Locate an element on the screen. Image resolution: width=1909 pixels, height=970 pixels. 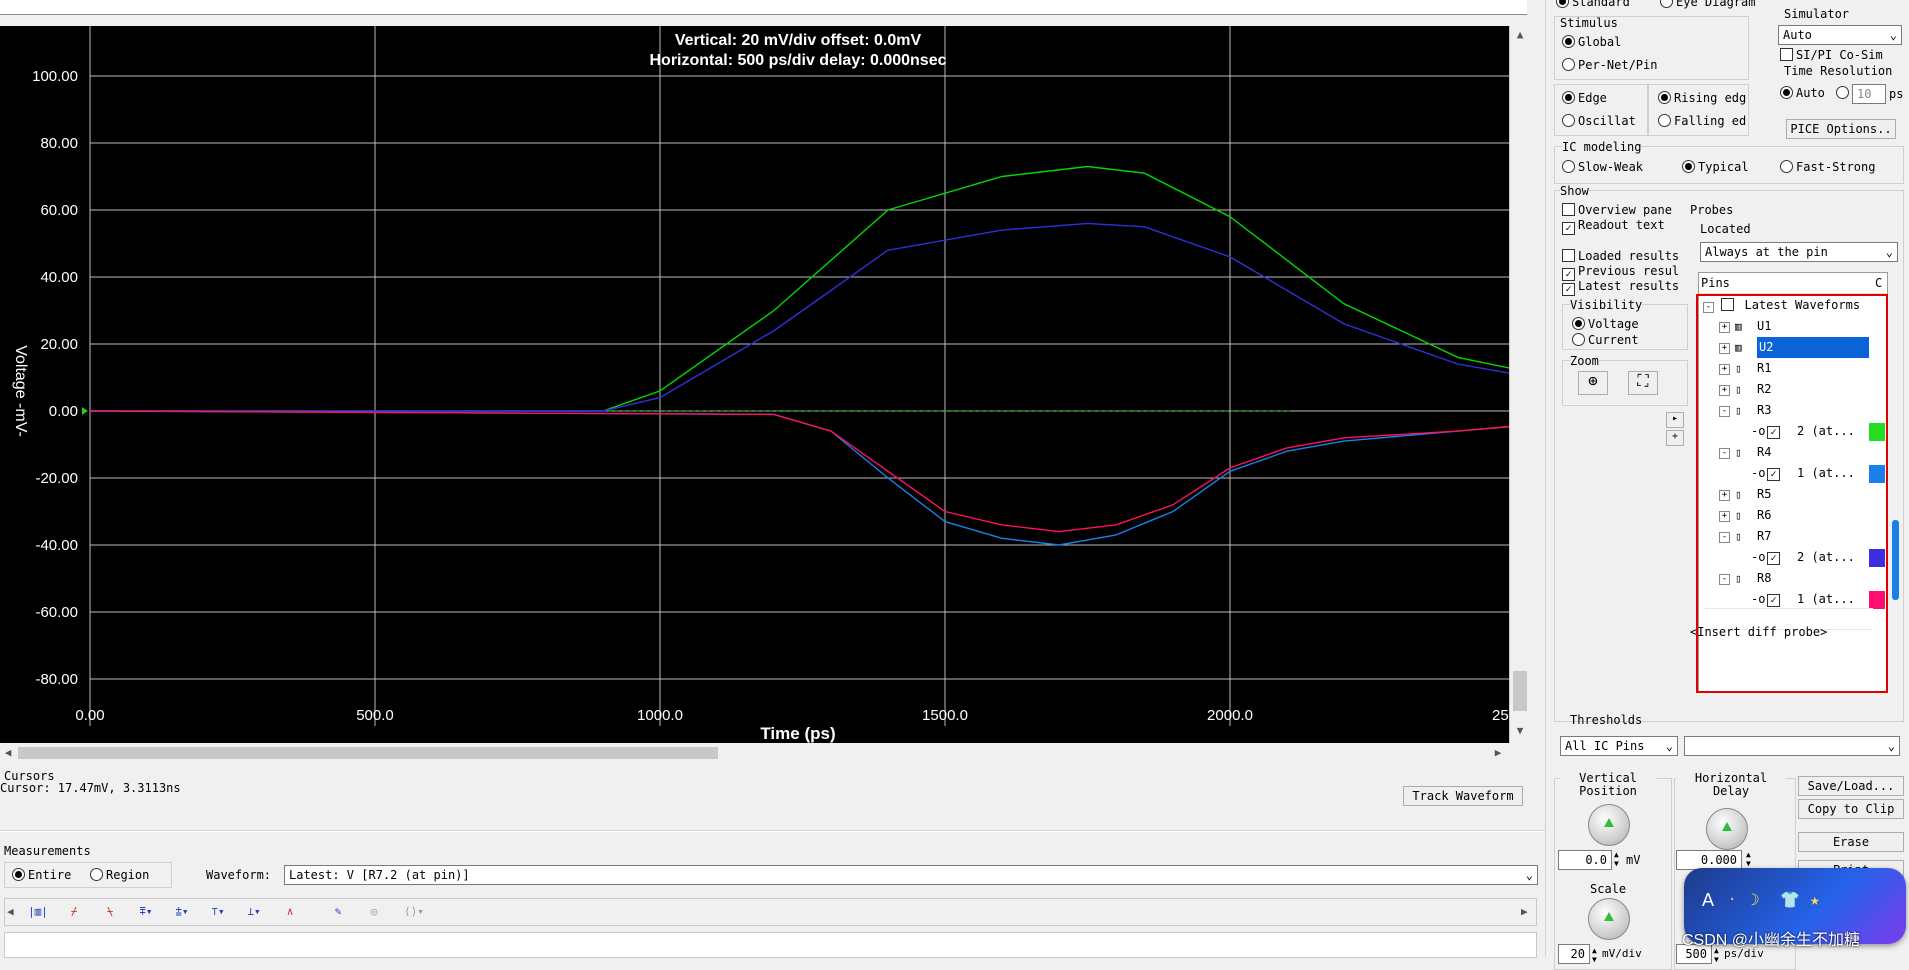
tree-component-row: + ▥ U2 is located at coordinates (1793, 347).